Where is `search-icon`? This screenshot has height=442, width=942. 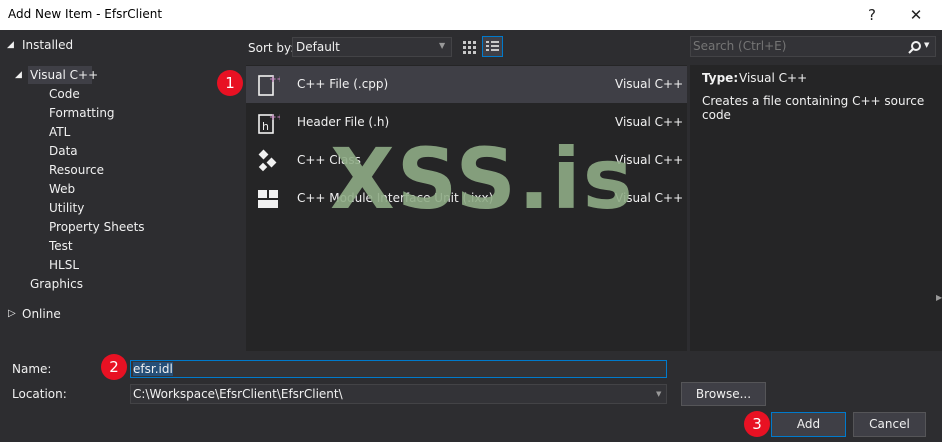 search-icon is located at coordinates (915, 47).